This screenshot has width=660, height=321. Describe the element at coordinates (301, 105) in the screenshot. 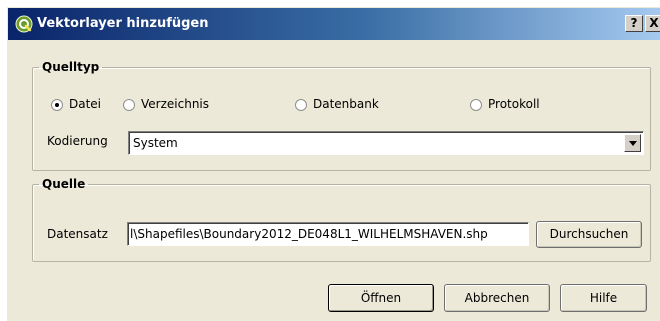

I see `radio-database` at that location.